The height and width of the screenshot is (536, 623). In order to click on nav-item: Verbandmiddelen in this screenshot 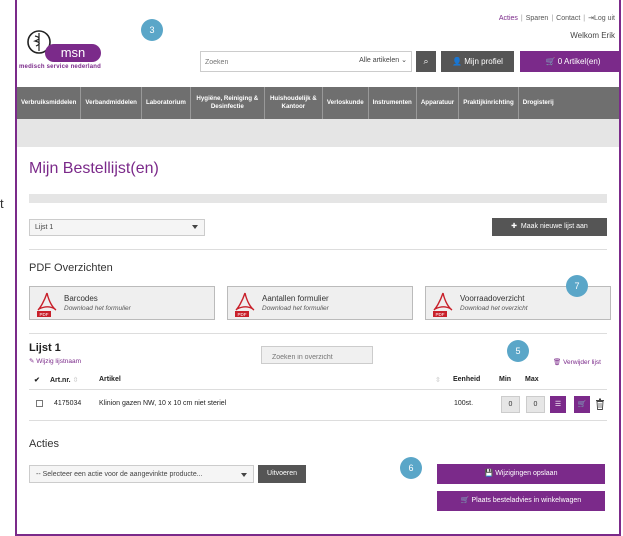, I will do `click(111, 103)`.